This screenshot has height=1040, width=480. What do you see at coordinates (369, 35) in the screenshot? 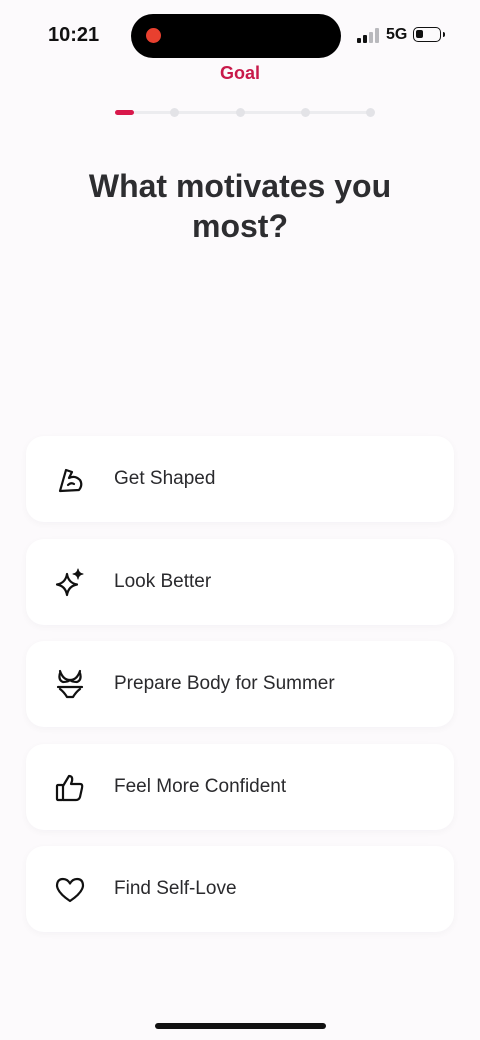
I see `cellular-signal-icon` at bounding box center [369, 35].